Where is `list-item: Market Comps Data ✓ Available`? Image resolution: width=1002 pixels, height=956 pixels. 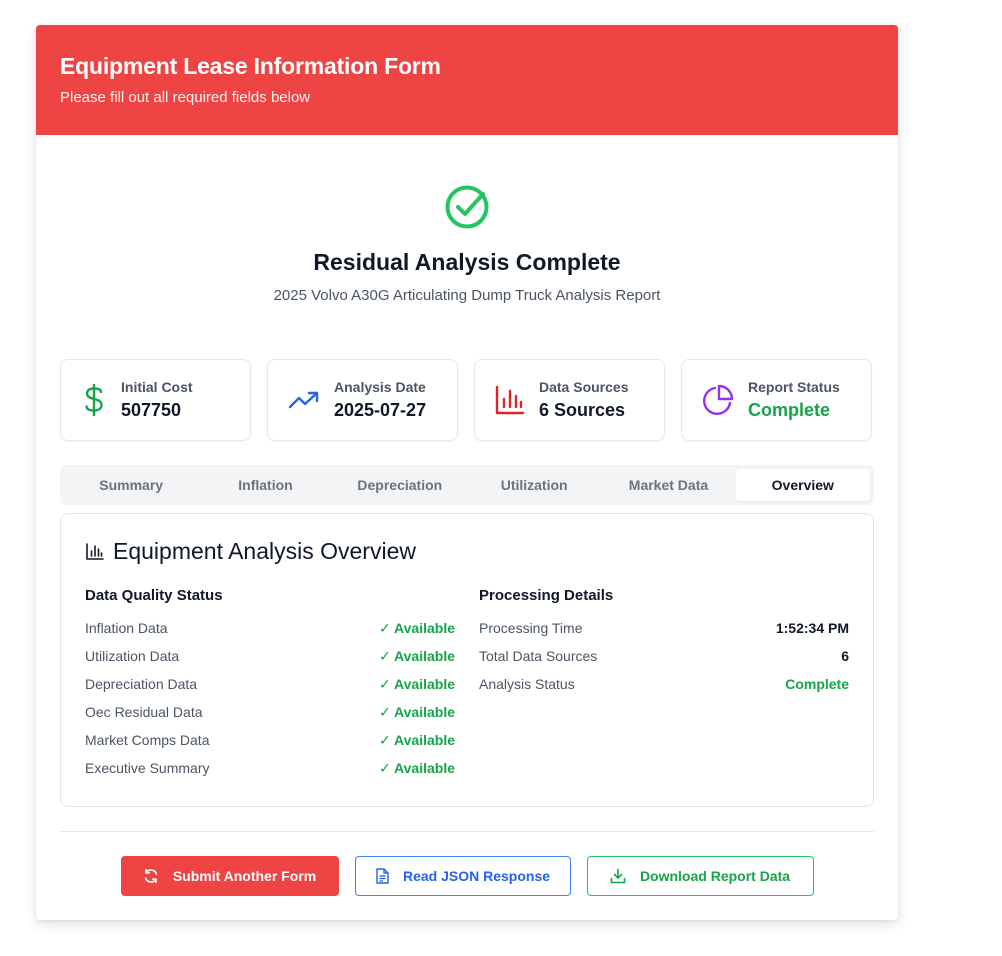
list-item: Market Comps Data ✓ Available is located at coordinates (270, 740).